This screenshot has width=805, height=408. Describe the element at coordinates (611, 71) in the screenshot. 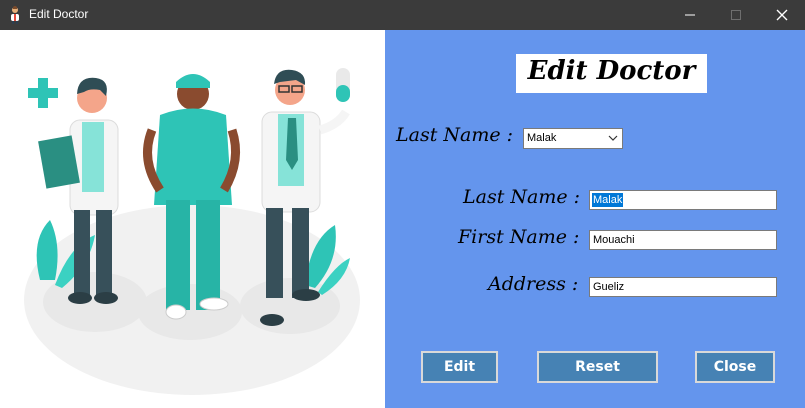

I see `page-title: Edit Doctor` at that location.